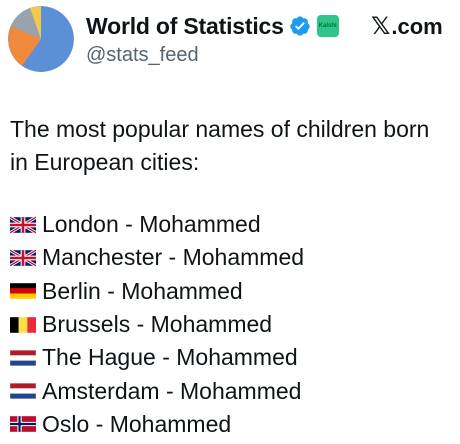  Describe the element at coordinates (173, 257) in the screenshot. I see `list-item-text: Manchester - Mohammed` at that location.